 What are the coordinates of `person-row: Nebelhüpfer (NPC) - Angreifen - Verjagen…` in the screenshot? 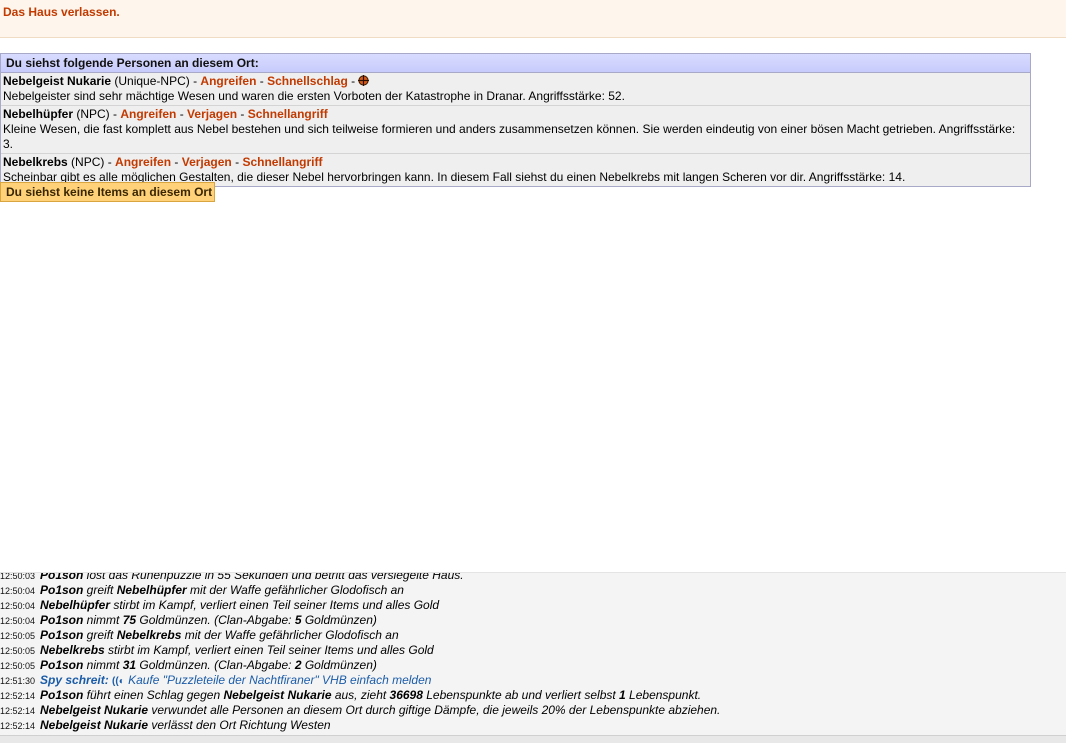 It's located at (515, 130).